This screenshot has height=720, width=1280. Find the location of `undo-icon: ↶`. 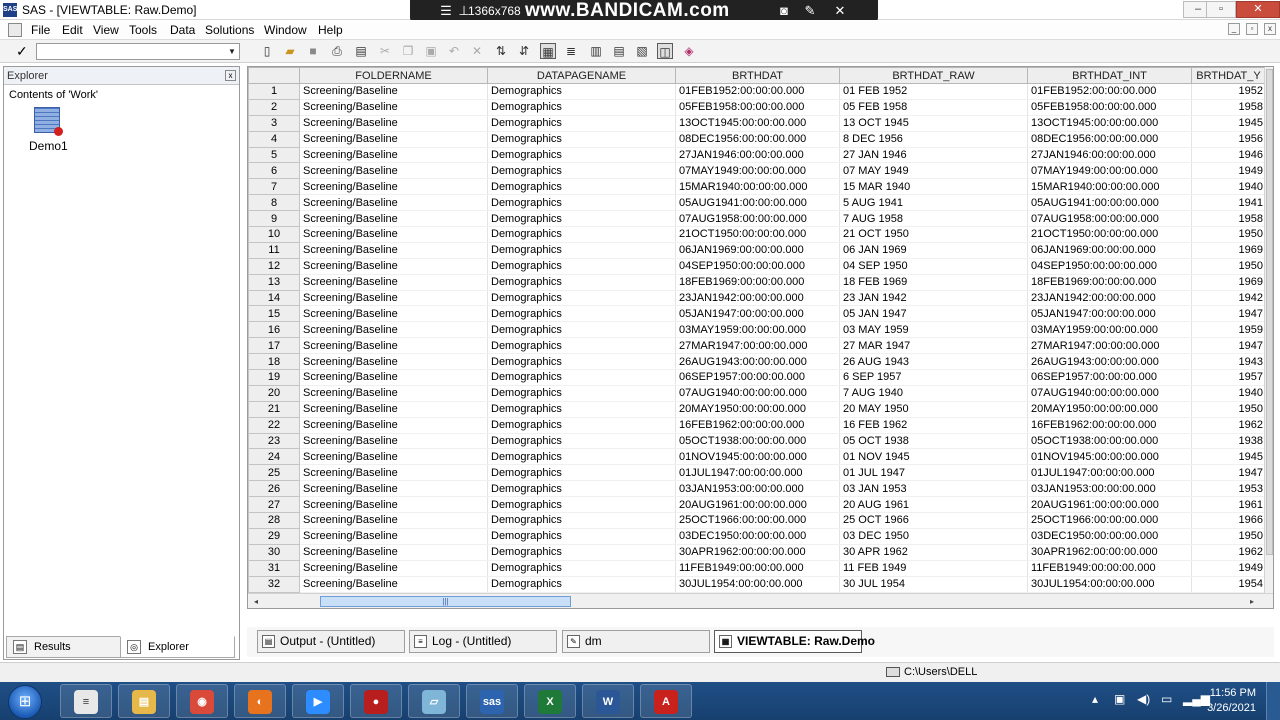

undo-icon: ↶ is located at coordinates (454, 51).